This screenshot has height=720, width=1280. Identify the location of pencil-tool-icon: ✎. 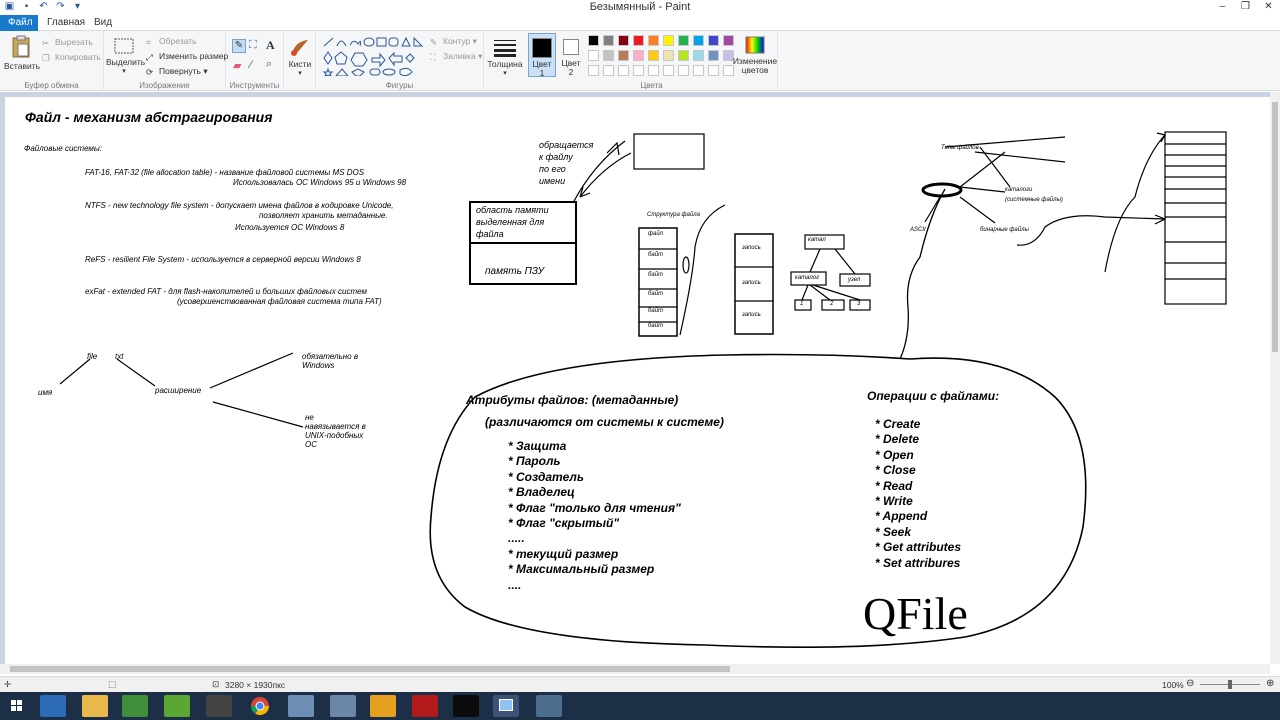
(239, 46).